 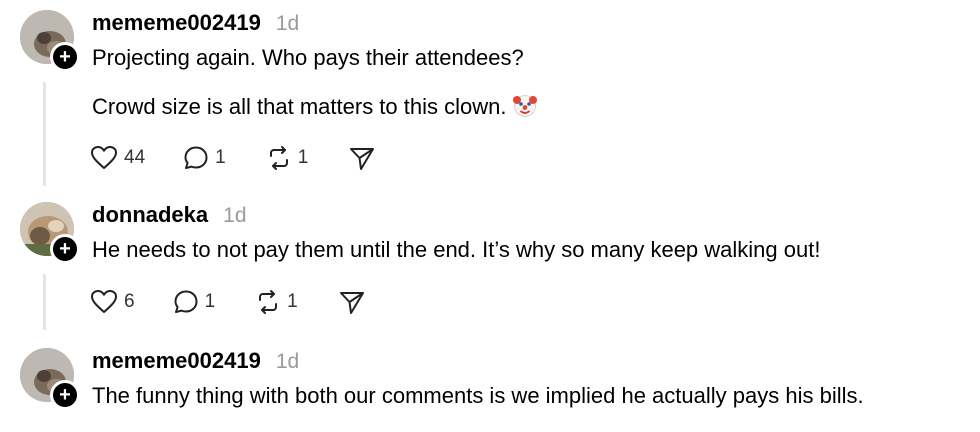 What do you see at coordinates (135, 157) in the screenshot?
I see `like-count: 44` at bounding box center [135, 157].